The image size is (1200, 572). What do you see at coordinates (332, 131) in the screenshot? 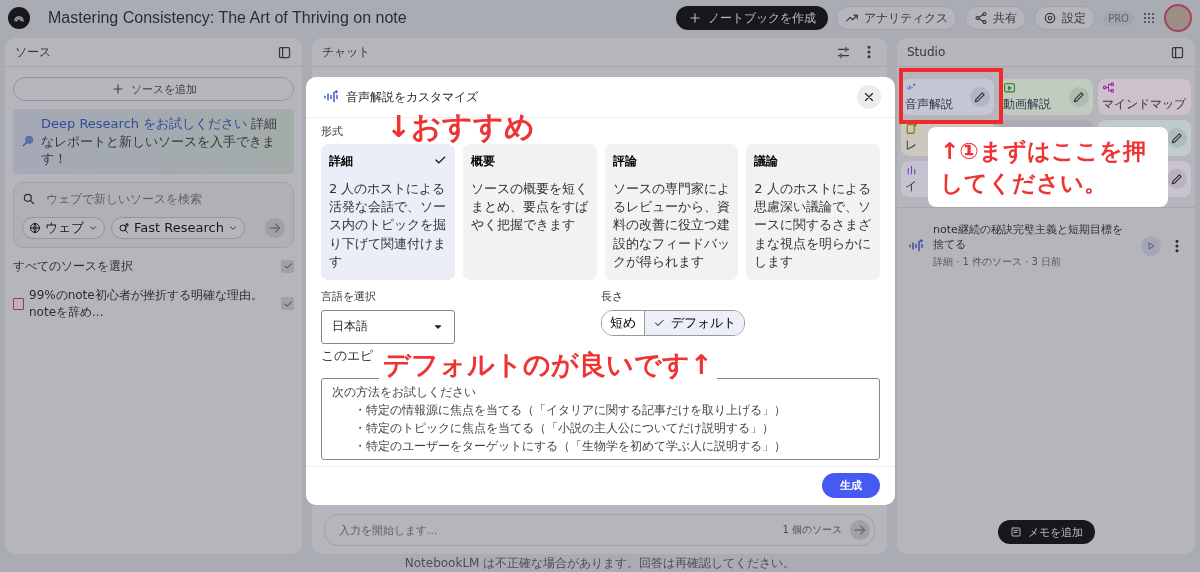
I see `format-label: 形式` at bounding box center [332, 131].